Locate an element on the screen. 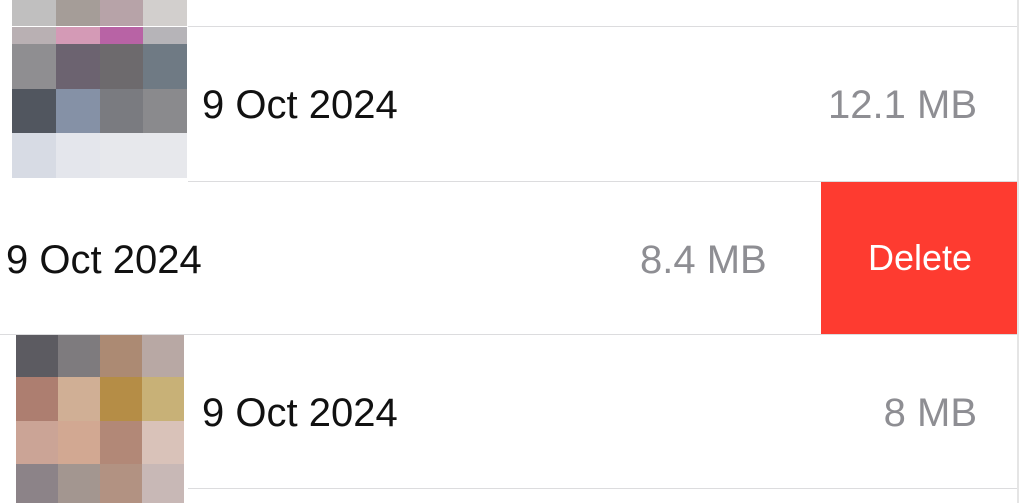 The width and height of the screenshot is (1019, 503). delete-button: Delete is located at coordinates (920, 258).